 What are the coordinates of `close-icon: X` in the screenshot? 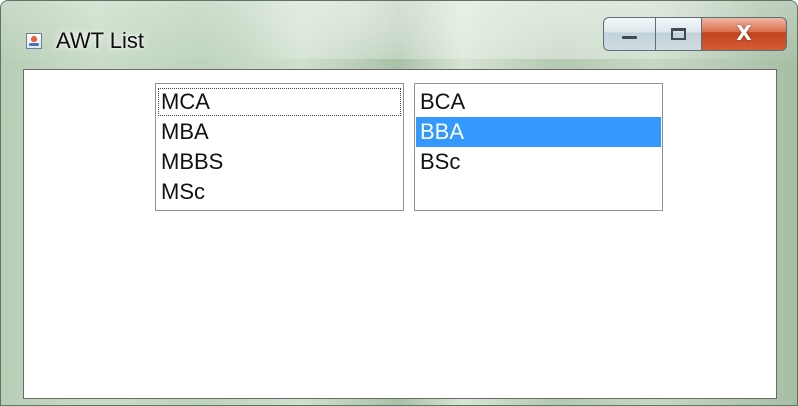 It's located at (744, 33).